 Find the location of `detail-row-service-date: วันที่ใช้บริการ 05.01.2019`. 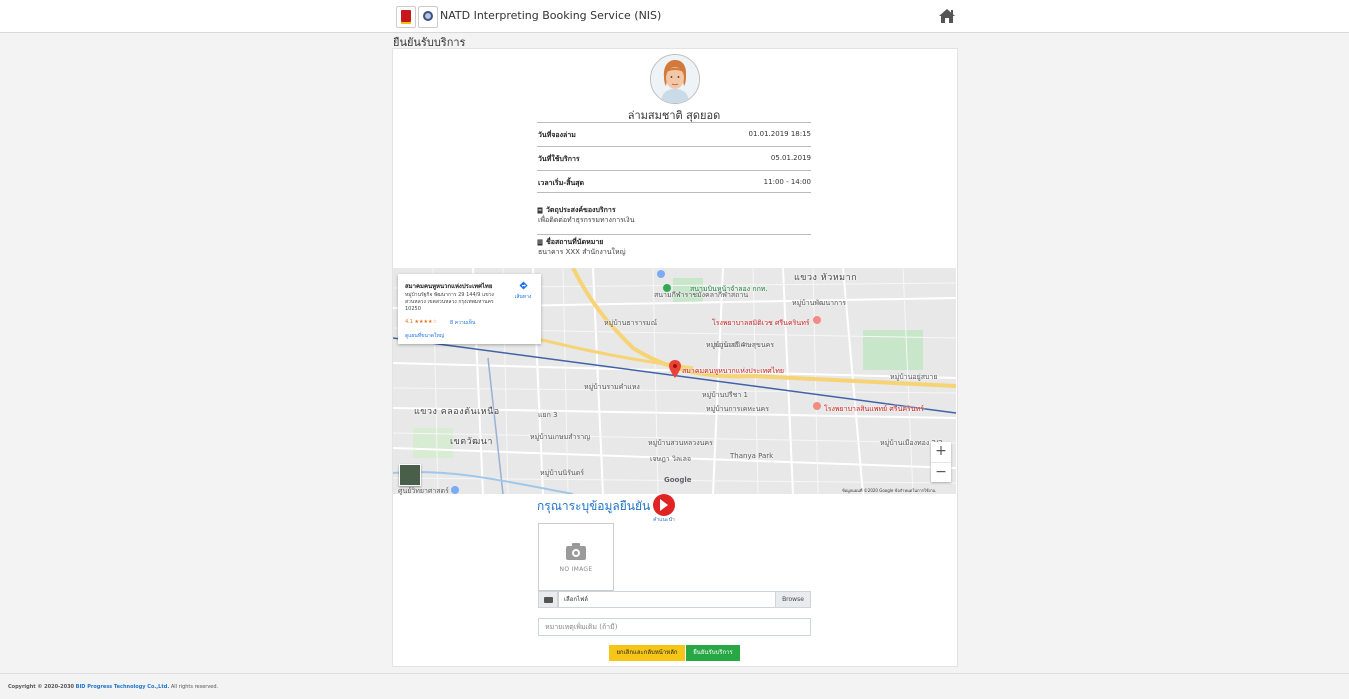

detail-row-service-date: วันที่ใช้บริการ 05.01.2019 is located at coordinates (674, 157).